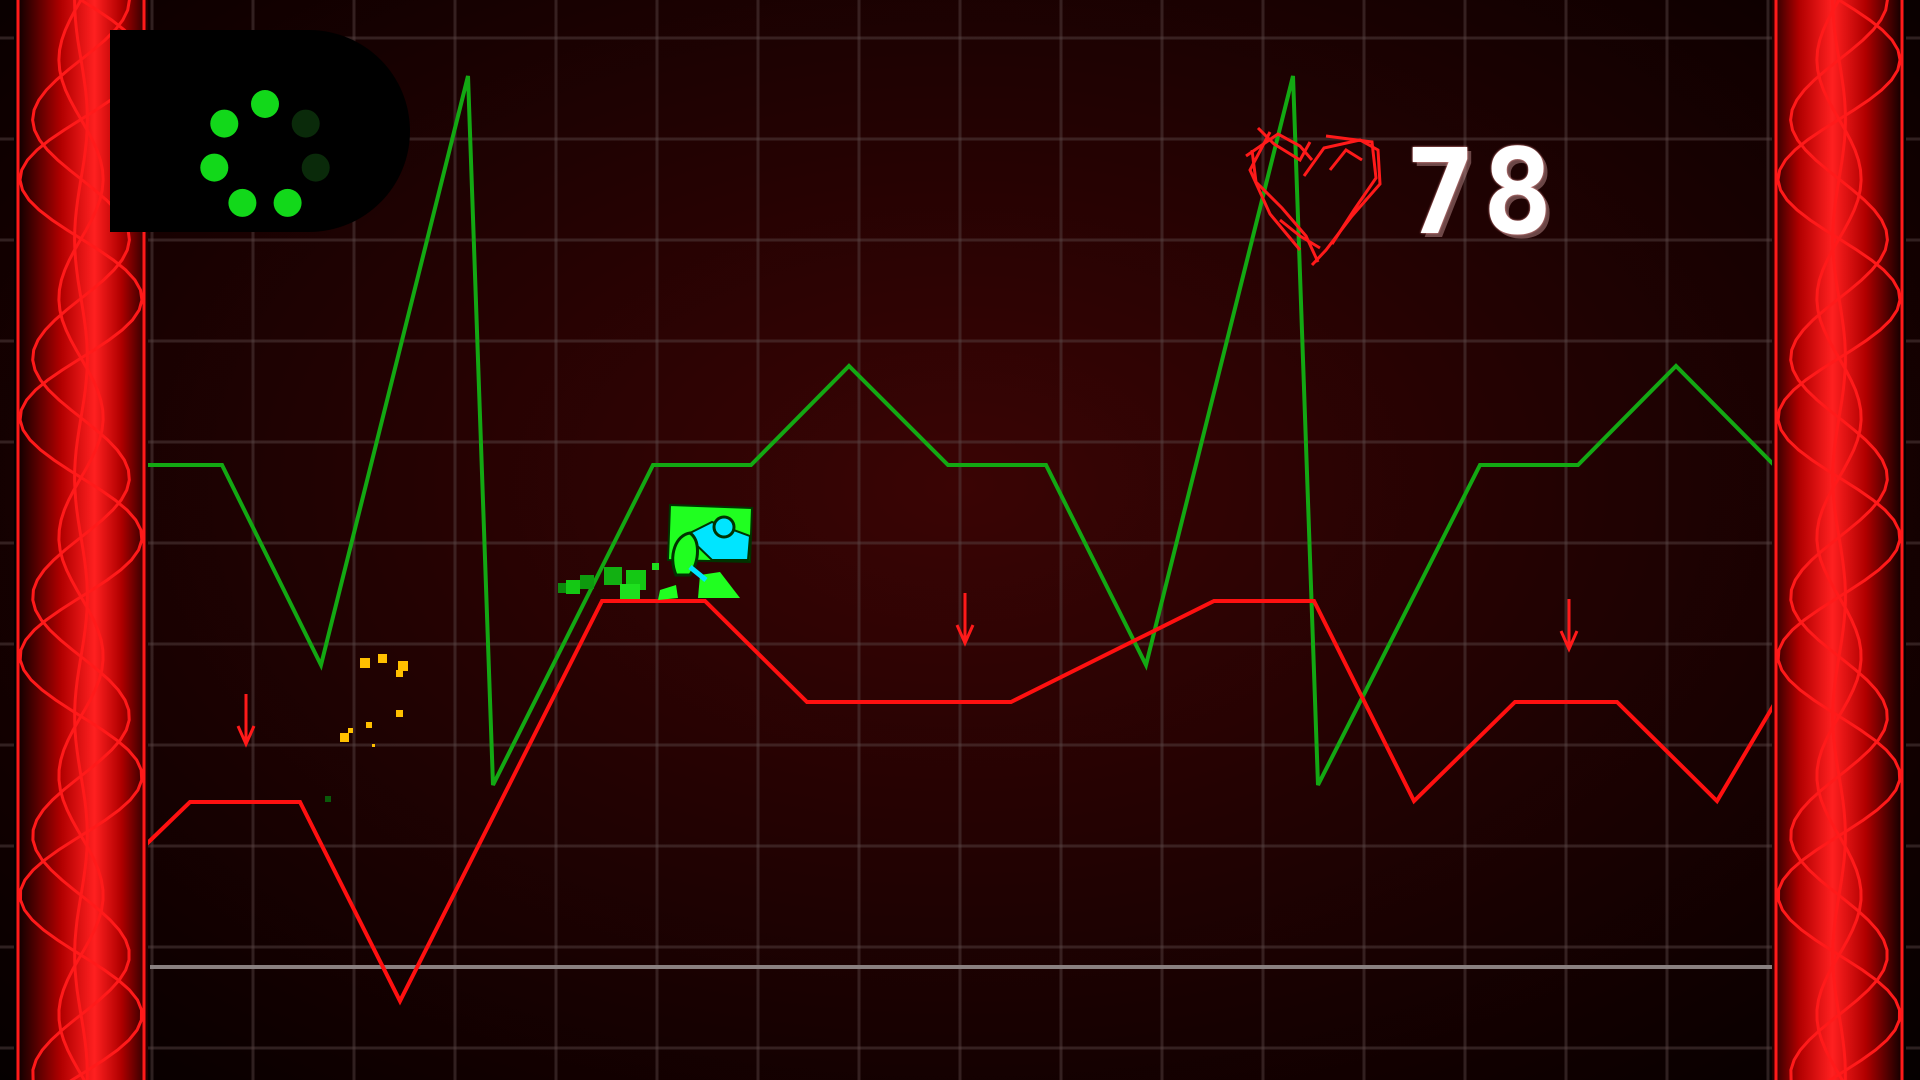  I want to click on player-trail, so click(608, 581).